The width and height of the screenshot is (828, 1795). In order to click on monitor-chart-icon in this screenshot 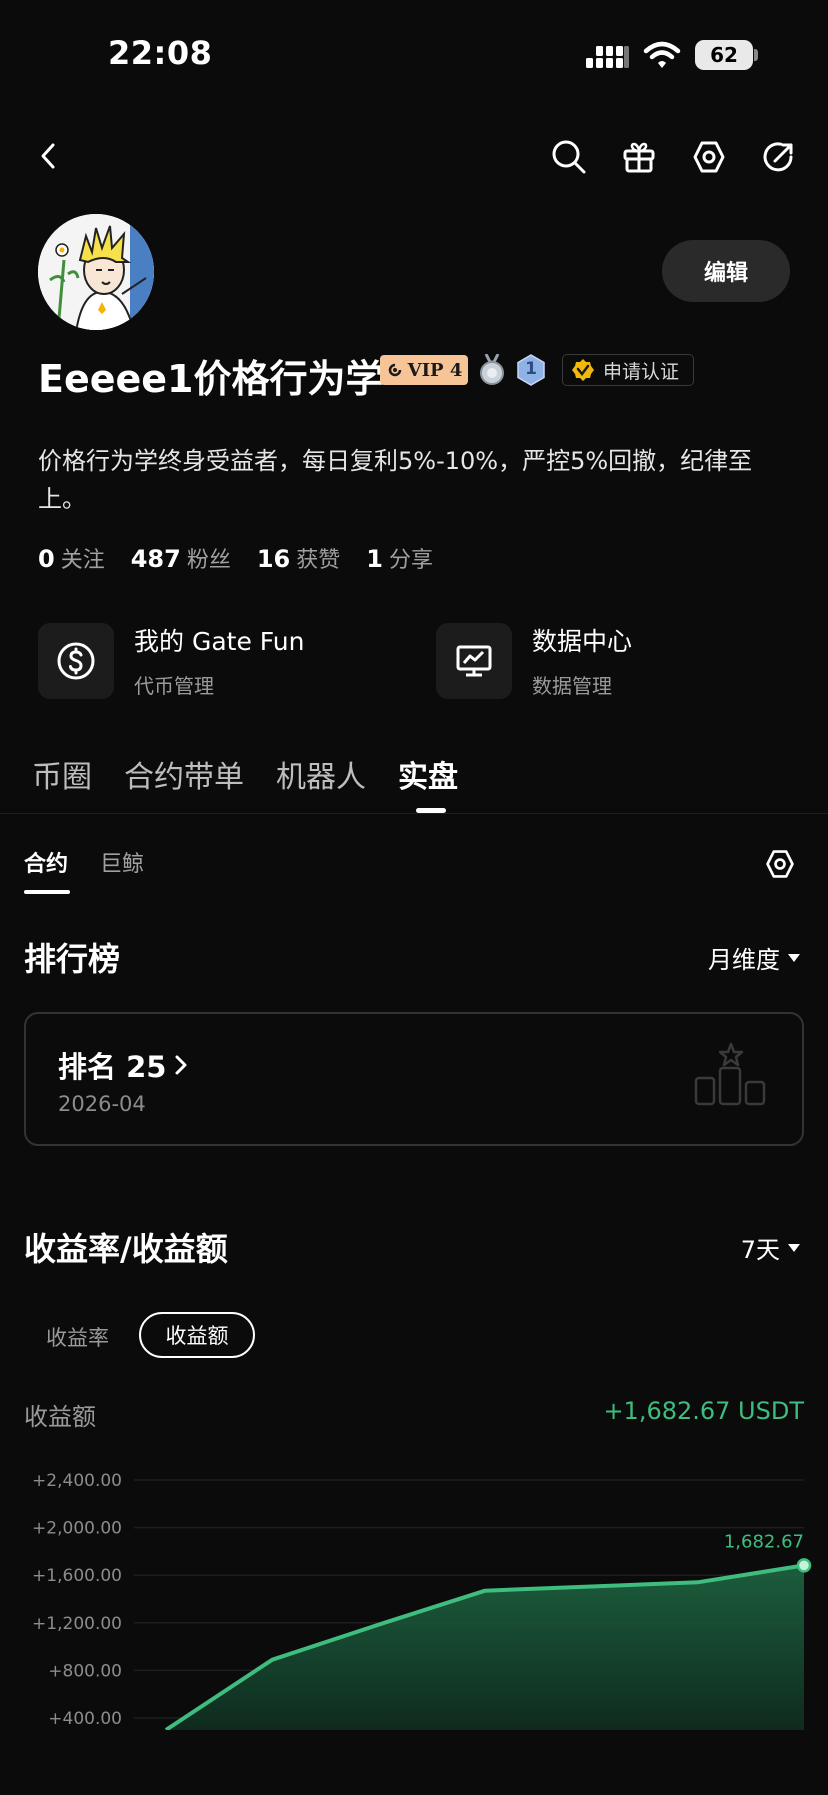, I will do `click(474, 660)`.